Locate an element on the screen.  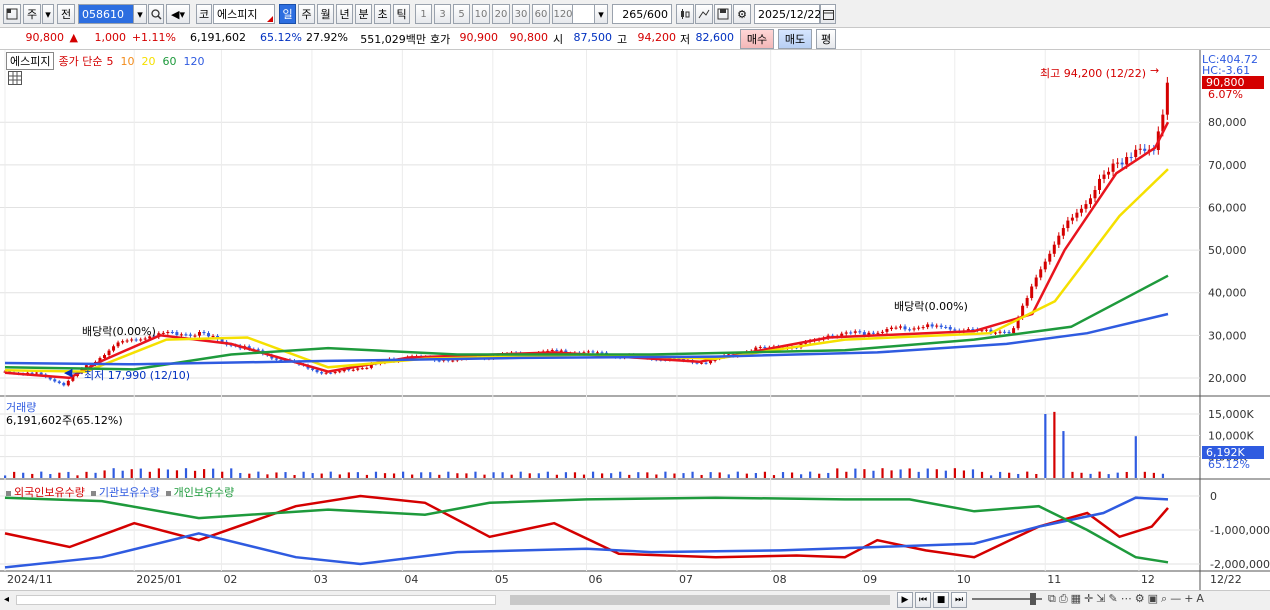
stop-icon: ■ is located at coordinates (941, 600).